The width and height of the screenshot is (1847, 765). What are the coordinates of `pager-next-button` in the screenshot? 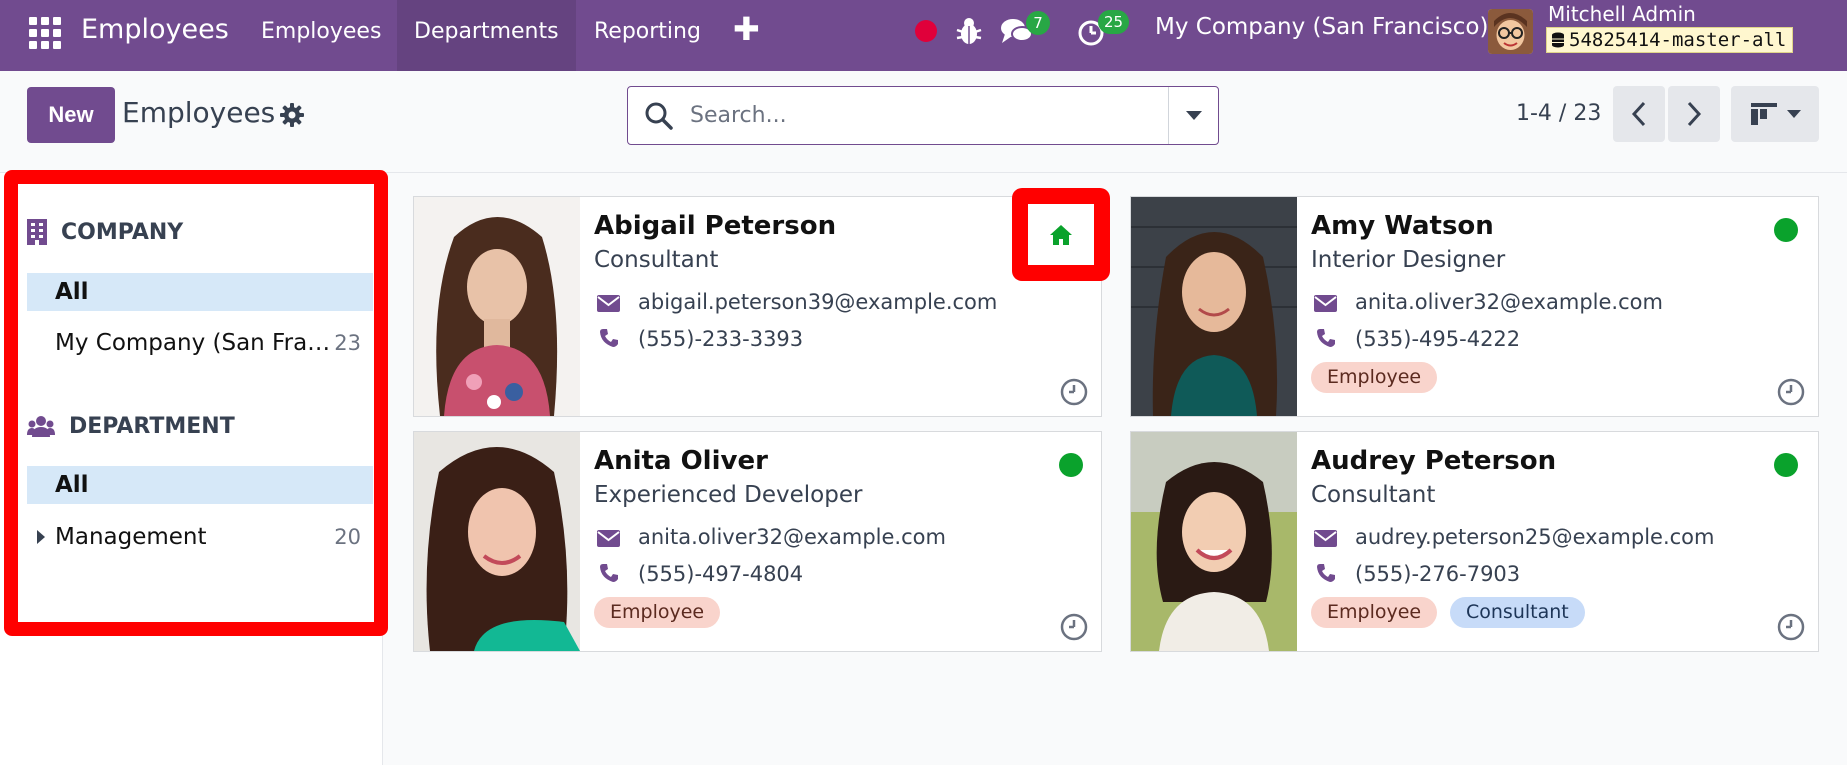 It's located at (1694, 114).